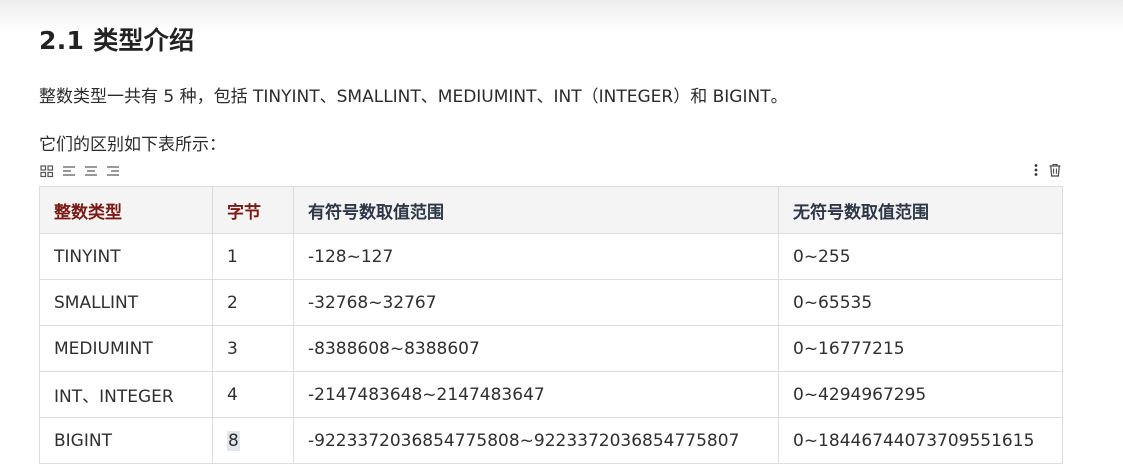  What do you see at coordinates (253, 210) in the screenshot?
I see `header-bytes: 字节` at bounding box center [253, 210].